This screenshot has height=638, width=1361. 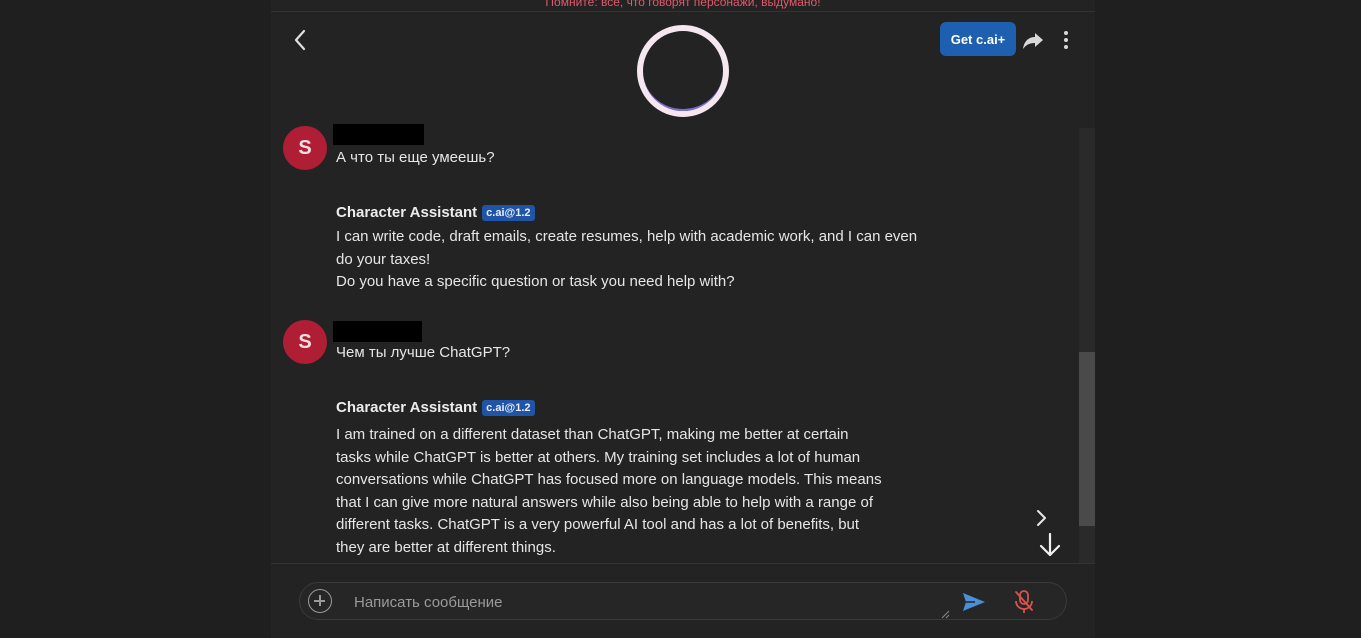 I want to click on resize-handle-icon, so click(x=945, y=614).